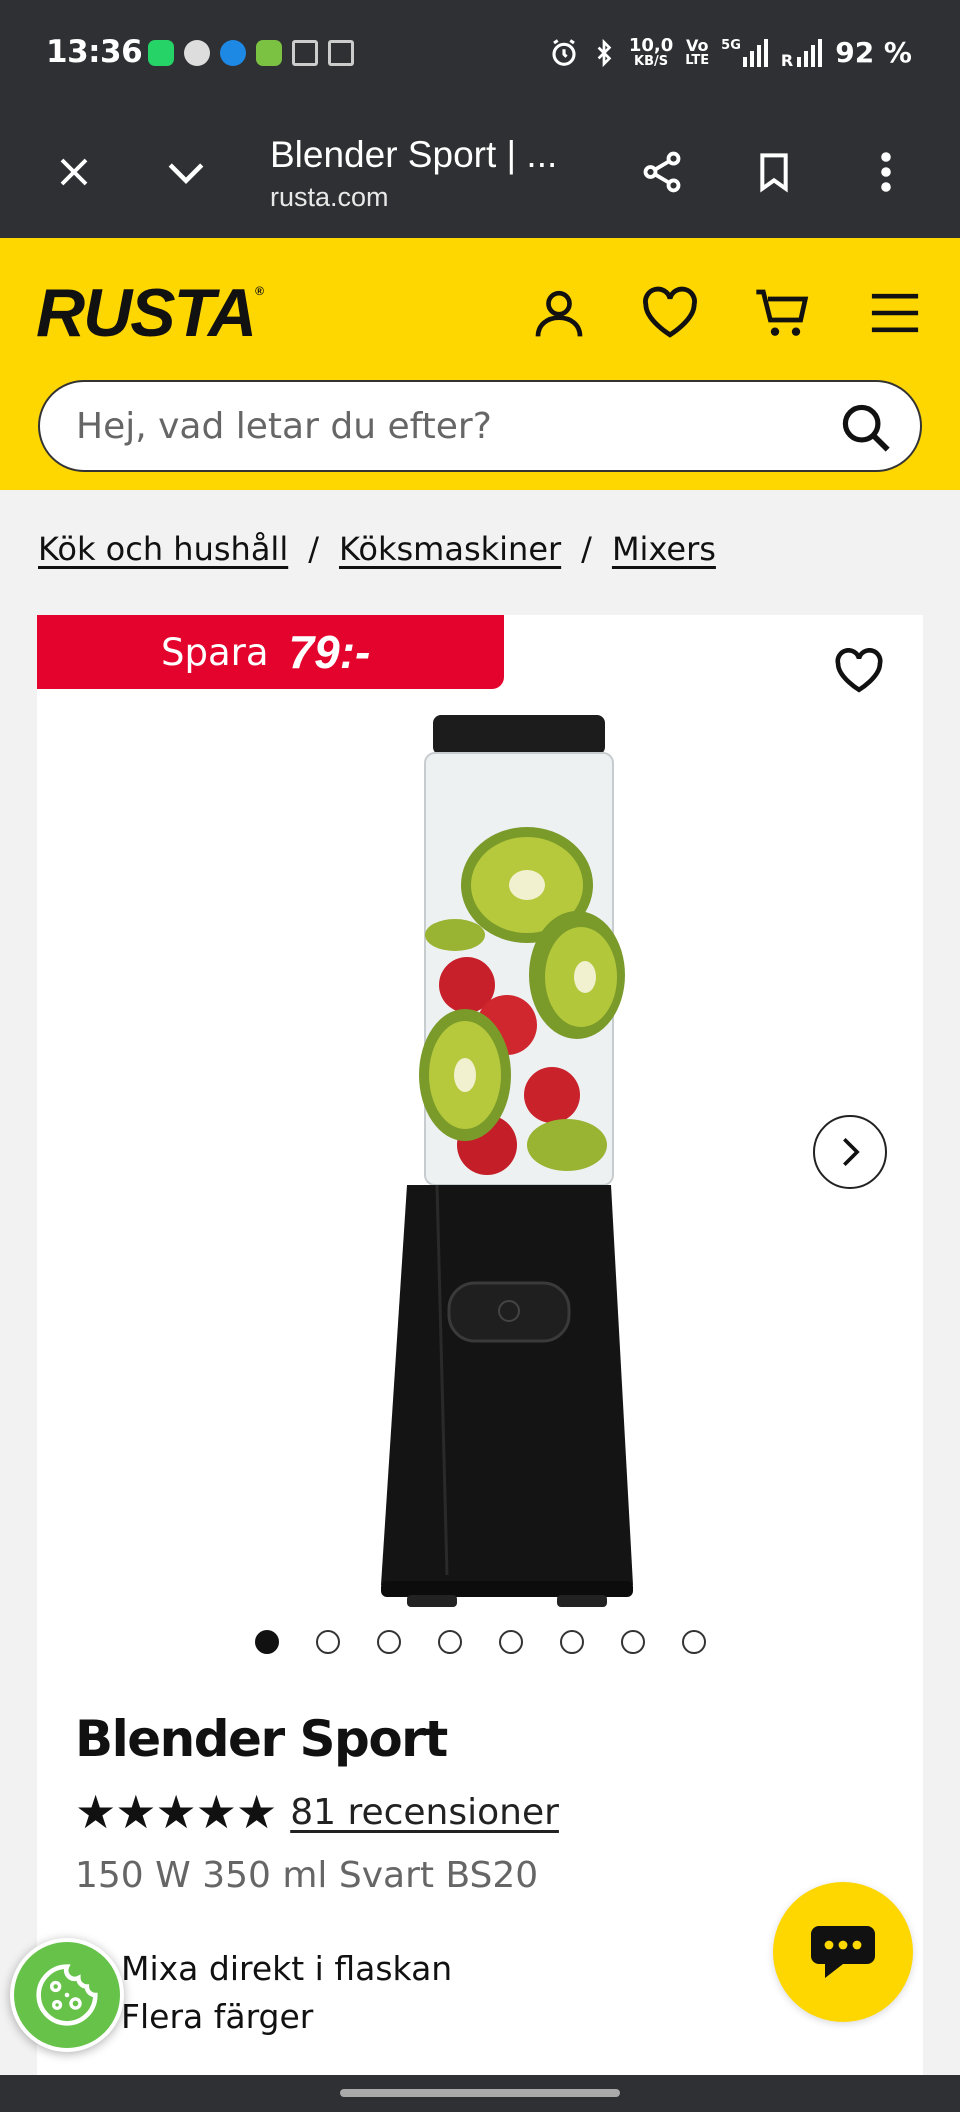 The width and height of the screenshot is (960, 2112). I want to click on cart-button, so click(782, 313).